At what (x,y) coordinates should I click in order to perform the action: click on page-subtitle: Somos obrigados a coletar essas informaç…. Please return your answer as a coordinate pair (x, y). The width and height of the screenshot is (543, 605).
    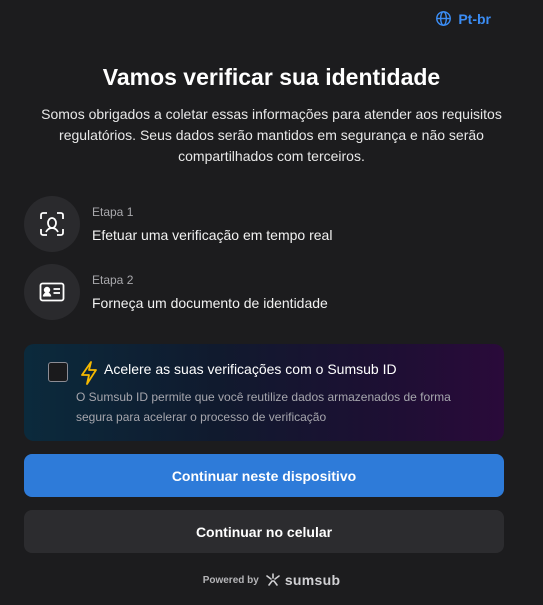
    Looking at the image, I should click on (271, 135).